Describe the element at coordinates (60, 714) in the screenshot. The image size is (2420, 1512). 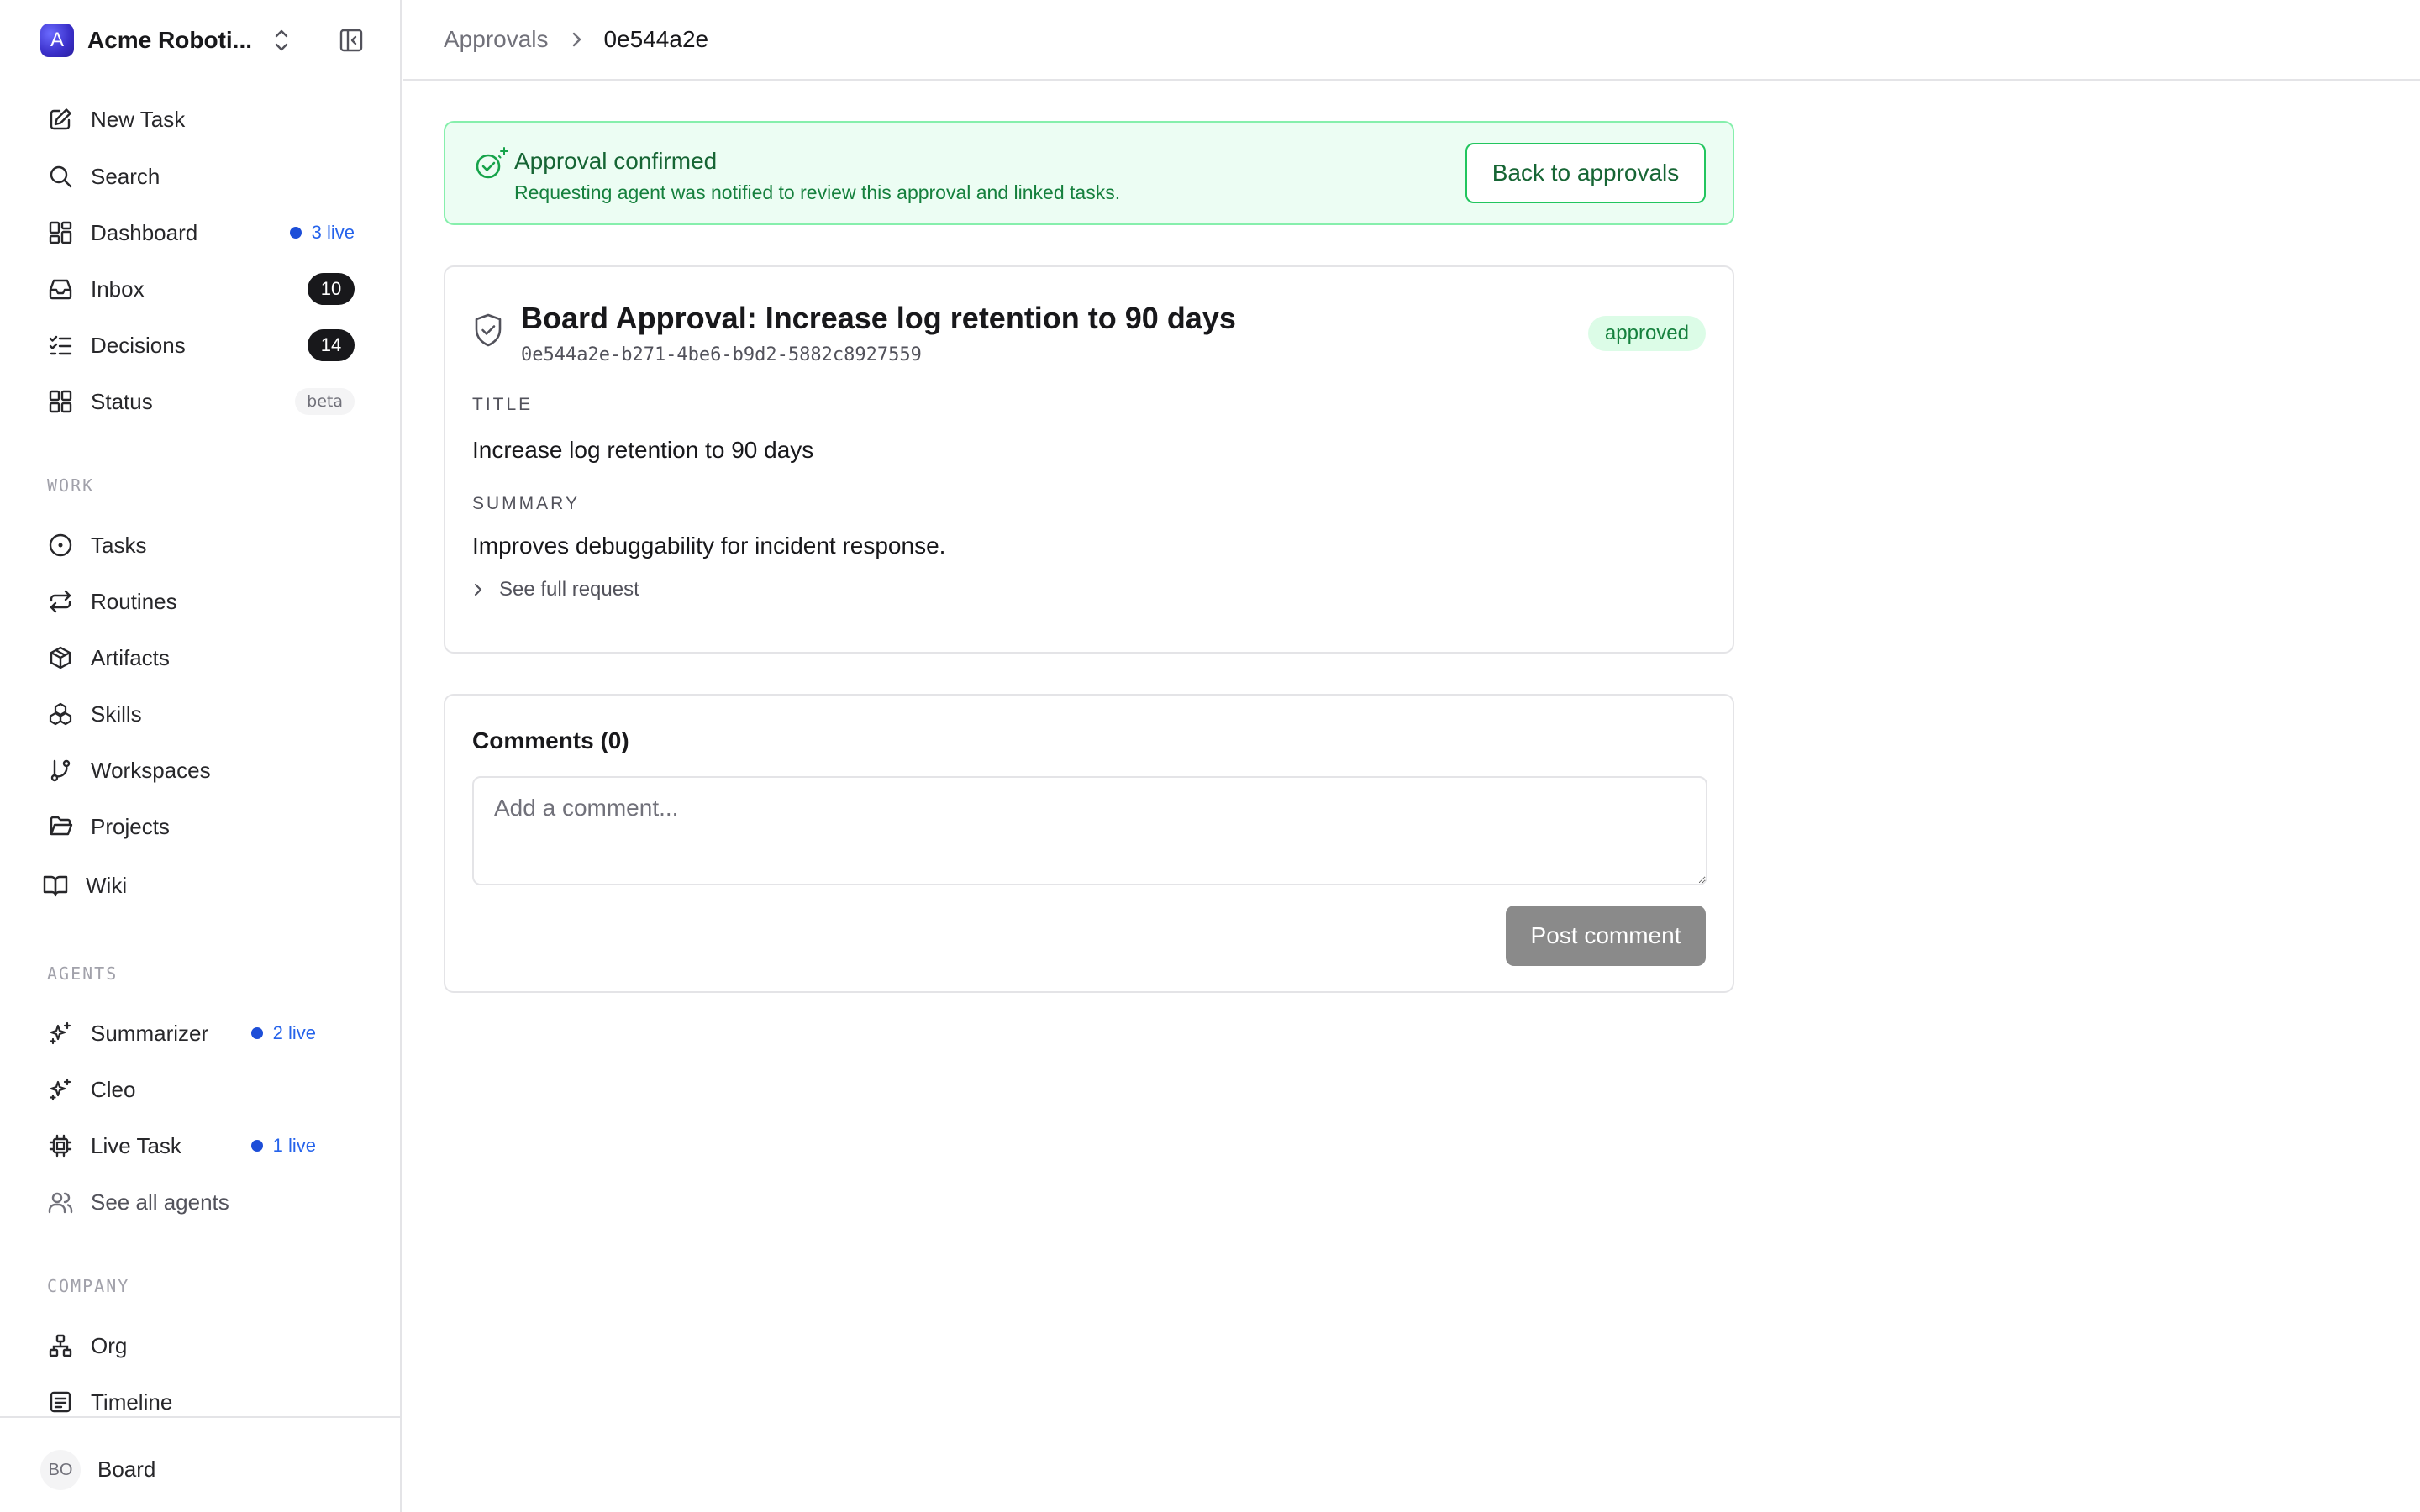
I see `boxes-icon` at that location.